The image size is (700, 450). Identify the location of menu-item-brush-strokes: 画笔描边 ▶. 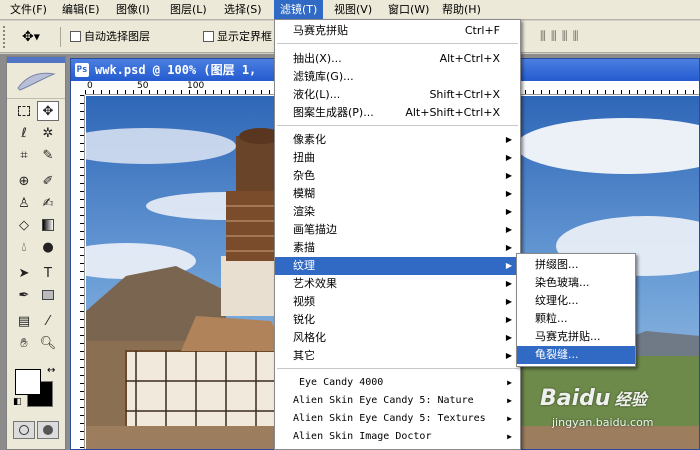
(397, 230).